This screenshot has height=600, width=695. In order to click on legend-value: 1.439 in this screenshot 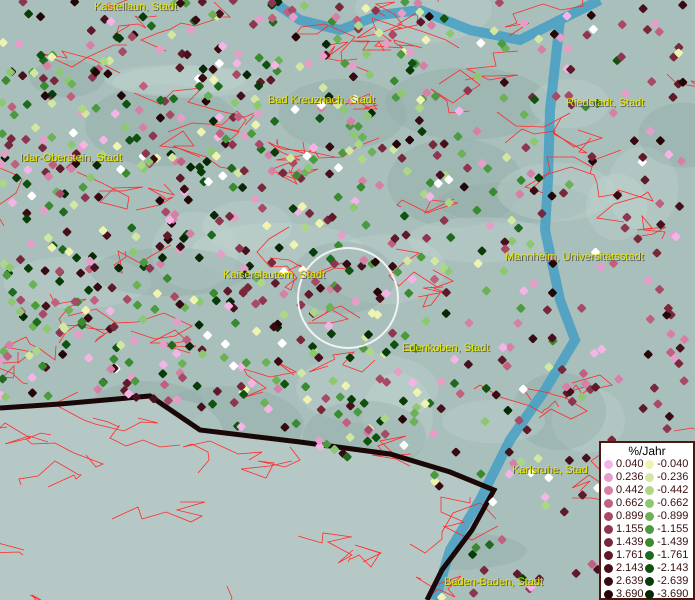, I will do `click(630, 542)`.